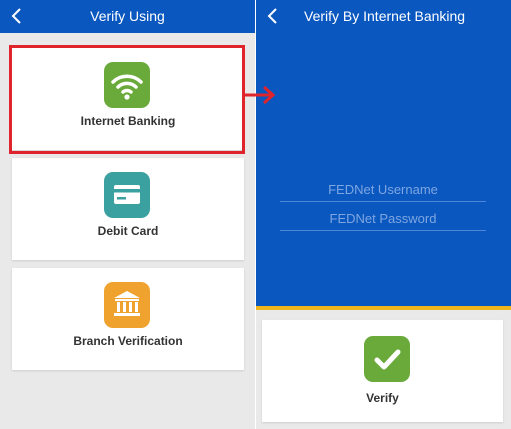 This screenshot has width=511, height=429. I want to click on verify-button: Verify, so click(382, 371).